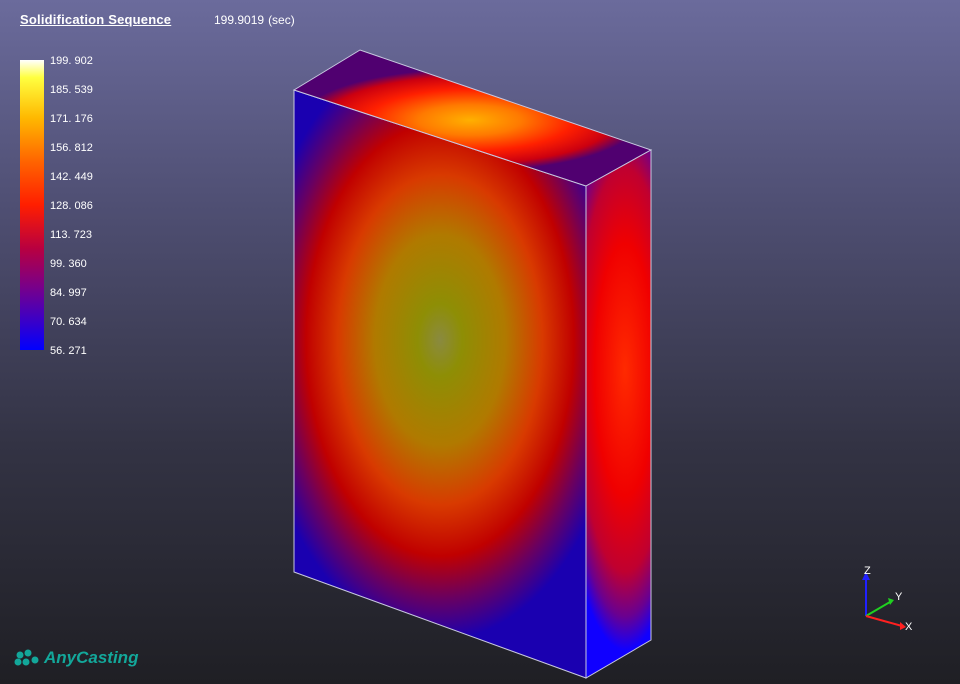 The width and height of the screenshot is (960, 684). What do you see at coordinates (91, 657) in the screenshot?
I see `brand-name: AnyCasting` at bounding box center [91, 657].